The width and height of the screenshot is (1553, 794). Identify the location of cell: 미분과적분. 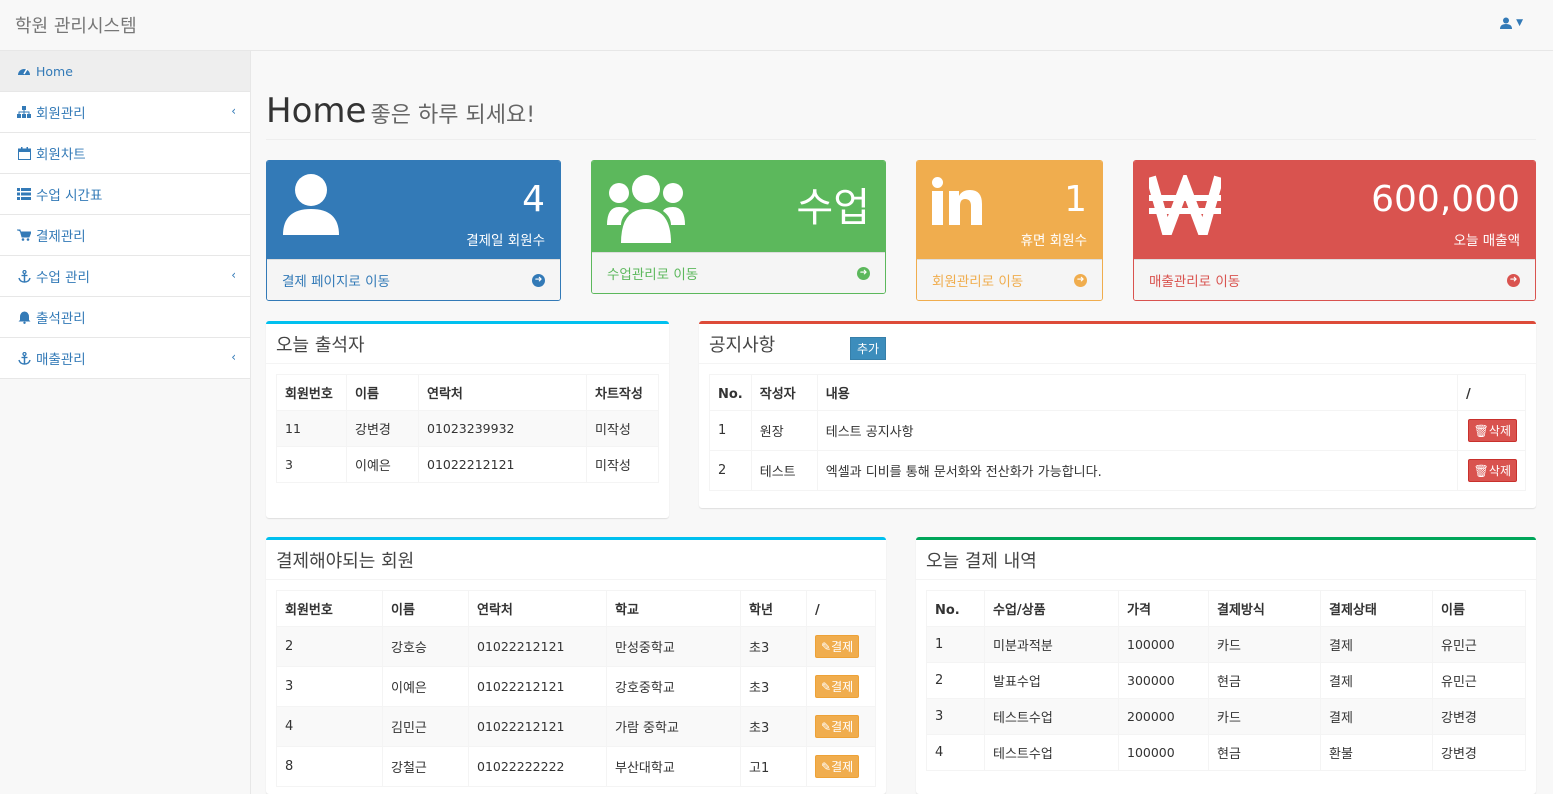
(1051, 644).